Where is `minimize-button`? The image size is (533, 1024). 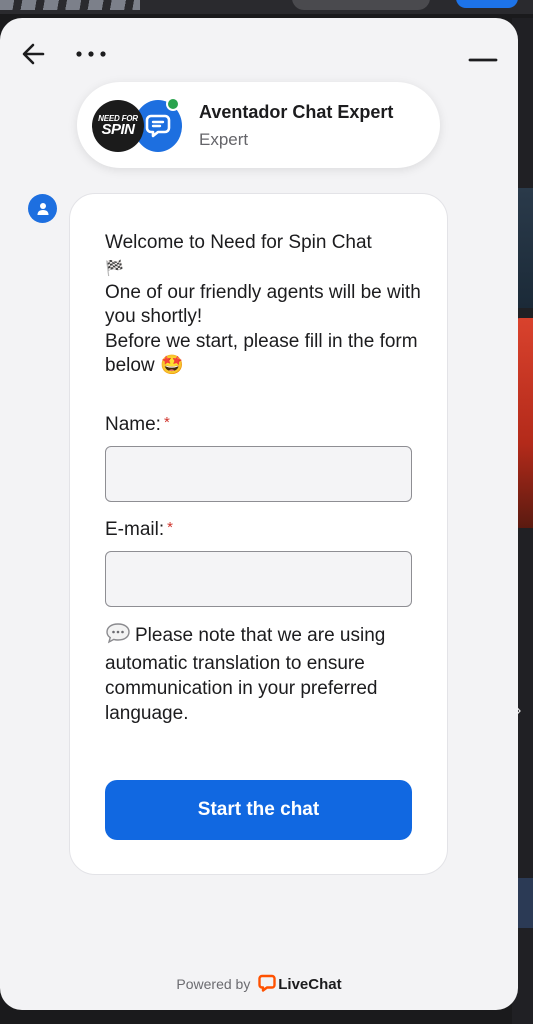
minimize-button is located at coordinates (483, 58).